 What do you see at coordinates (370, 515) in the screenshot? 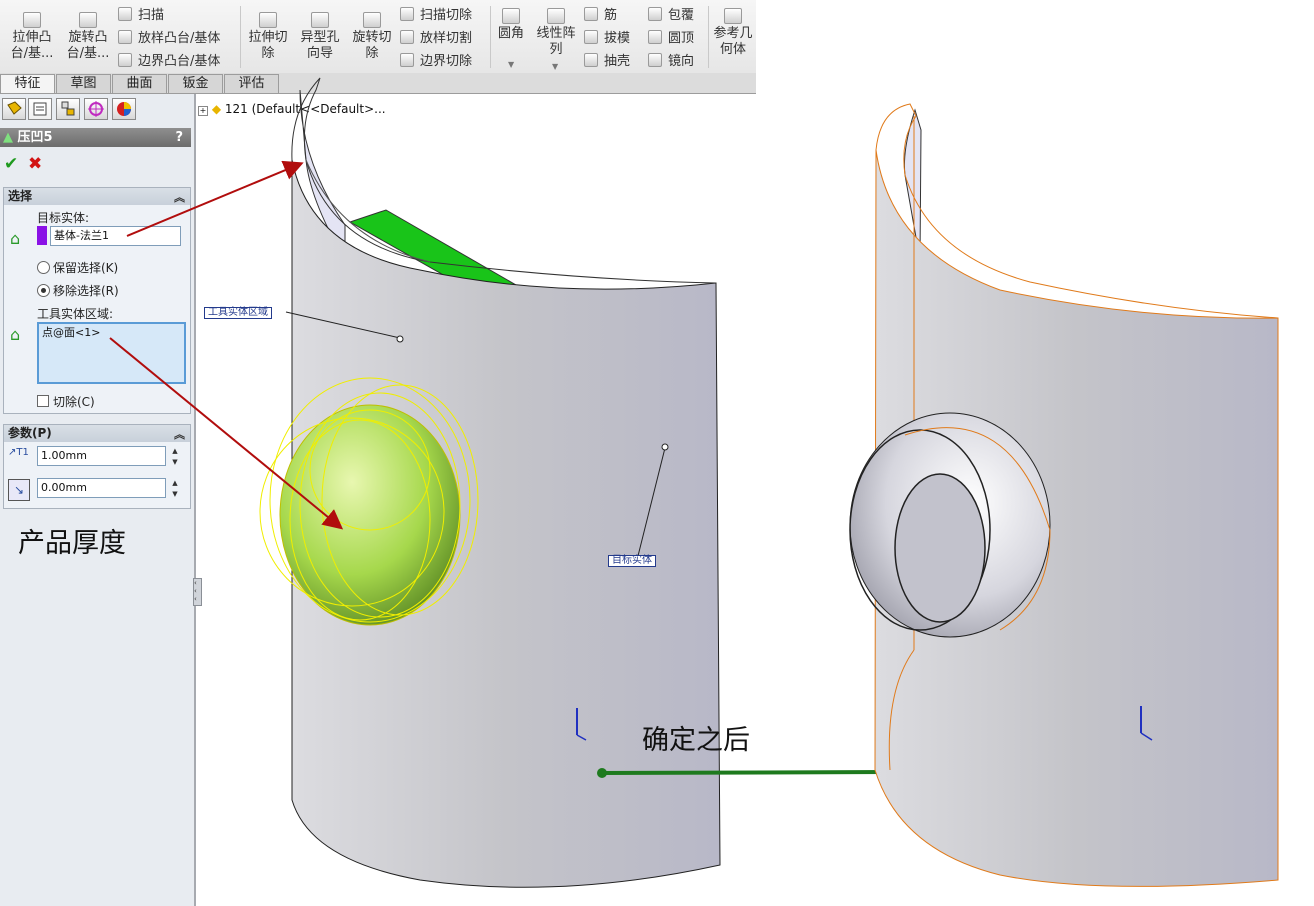
I see `dome-before` at bounding box center [370, 515].